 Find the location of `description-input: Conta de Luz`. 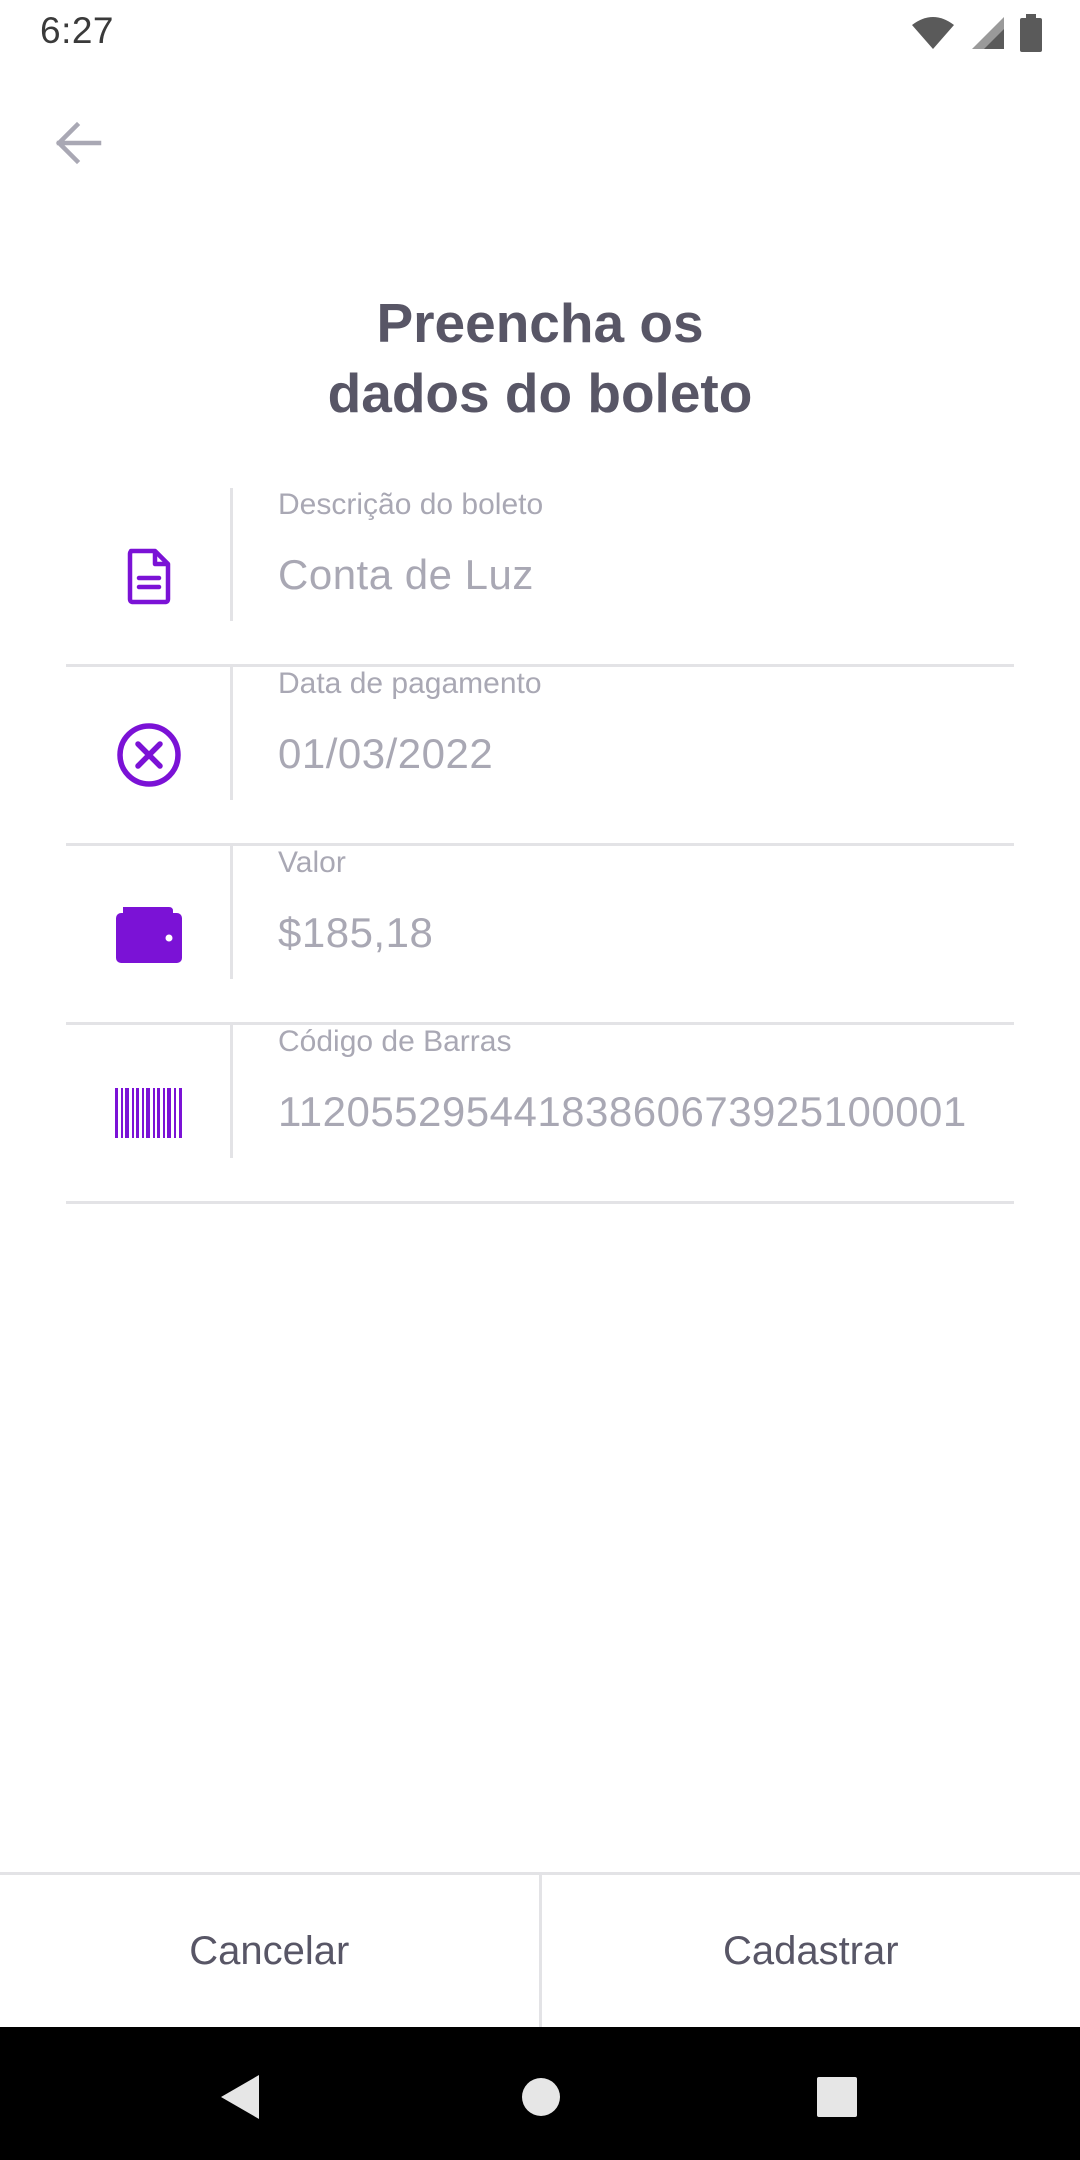

description-input: Conta de Luz is located at coordinates (406, 575).